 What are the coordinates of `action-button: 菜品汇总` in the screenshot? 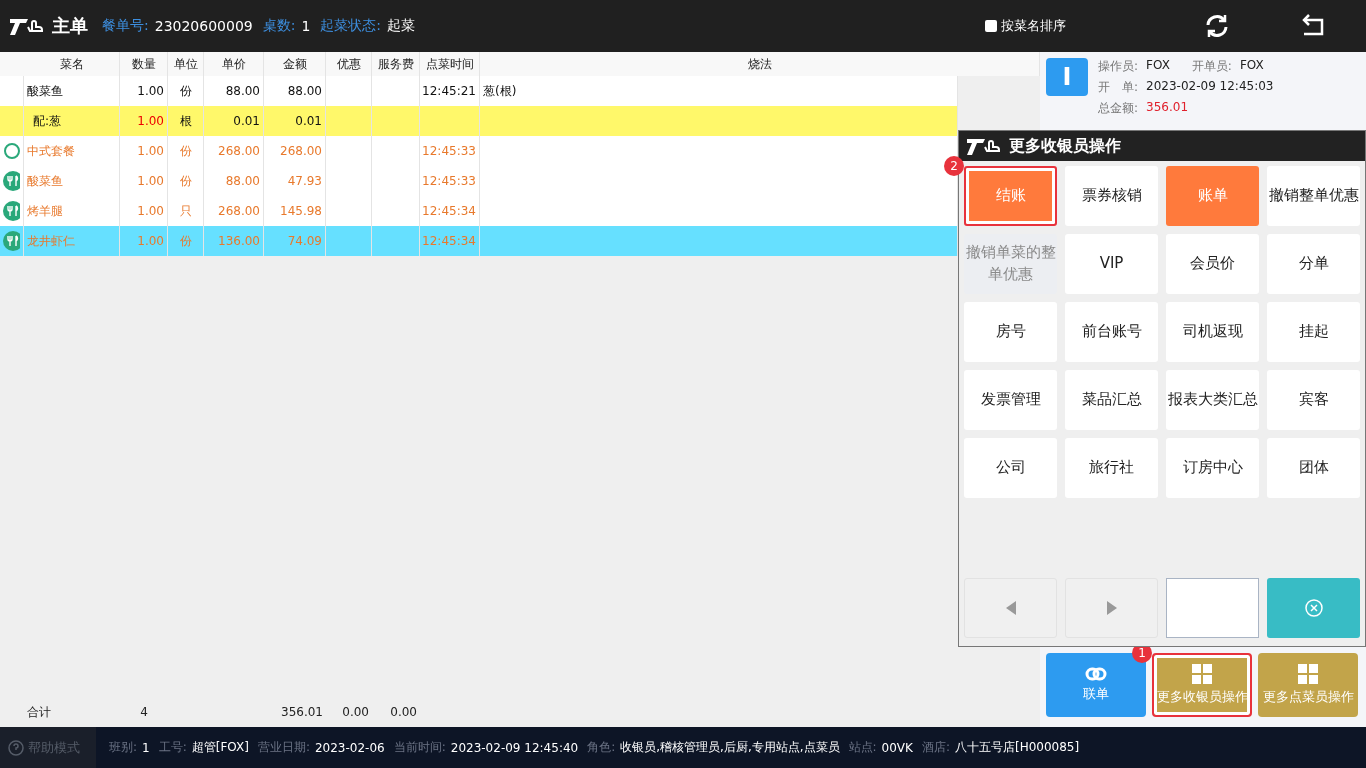 It's located at (1111, 400).